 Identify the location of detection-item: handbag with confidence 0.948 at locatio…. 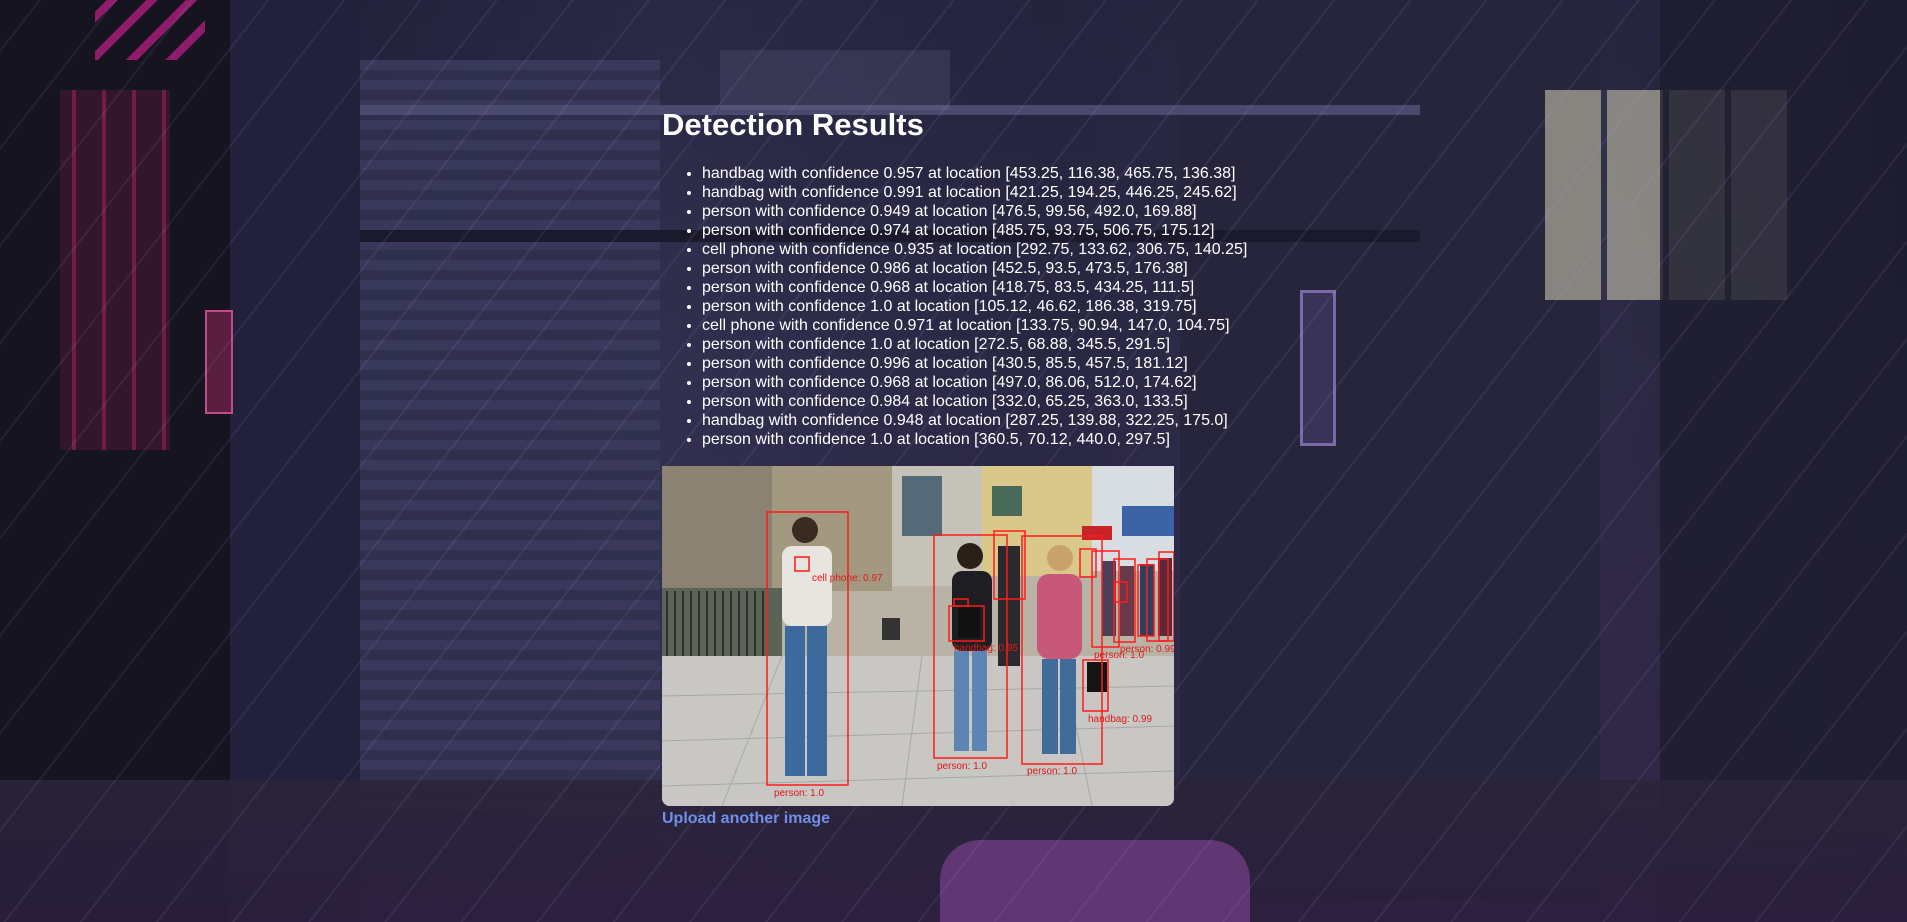
(982, 420).